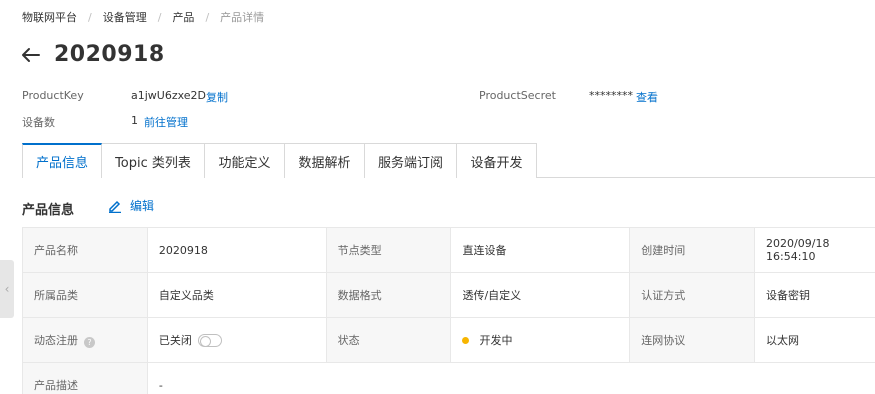  I want to click on status-dot-icon, so click(466, 340).